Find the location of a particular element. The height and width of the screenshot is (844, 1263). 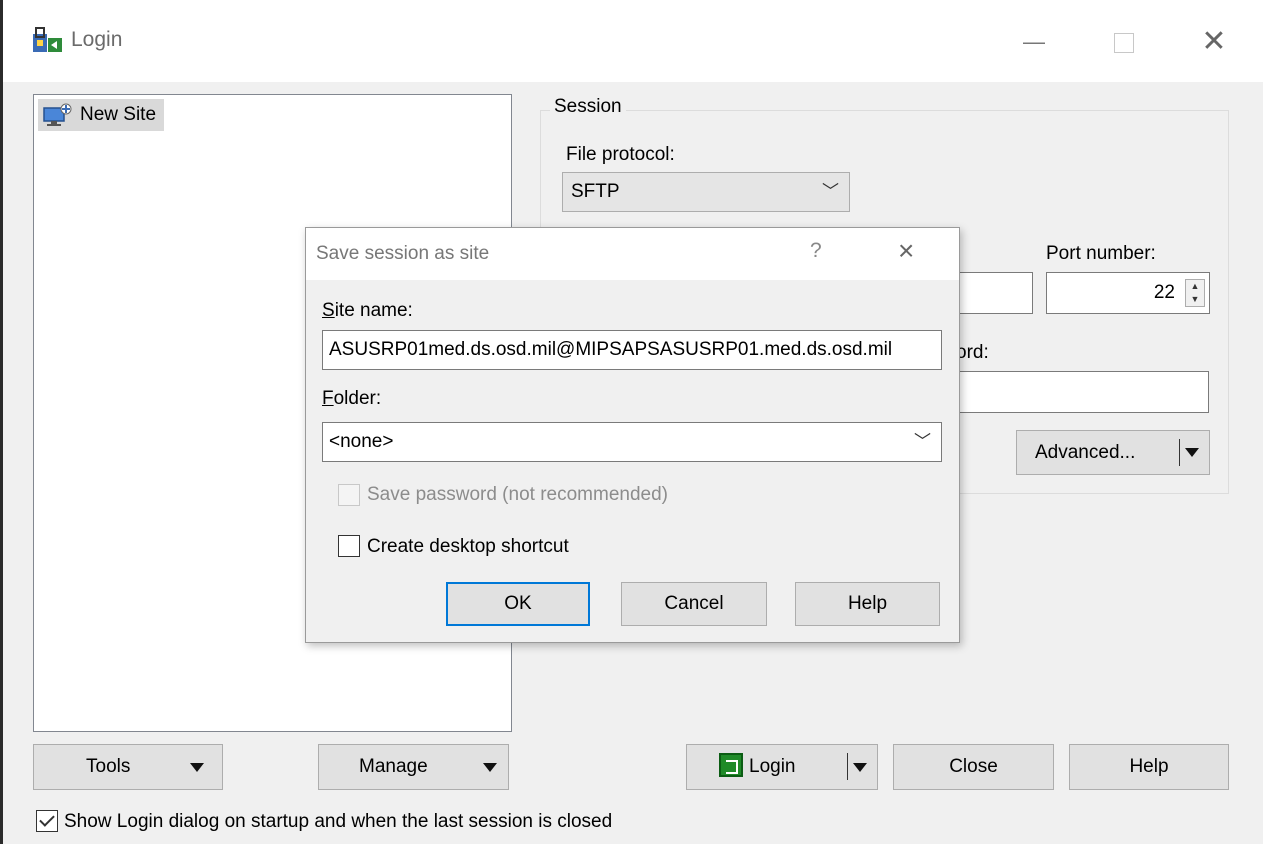

site-tree-item-new-site: New Site is located at coordinates (101, 115).